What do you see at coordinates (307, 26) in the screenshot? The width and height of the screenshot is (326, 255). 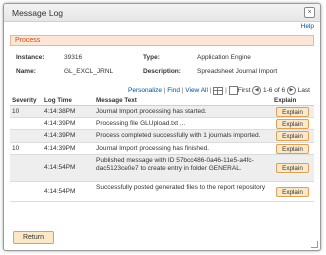 I see `help-link: Help` at bounding box center [307, 26].